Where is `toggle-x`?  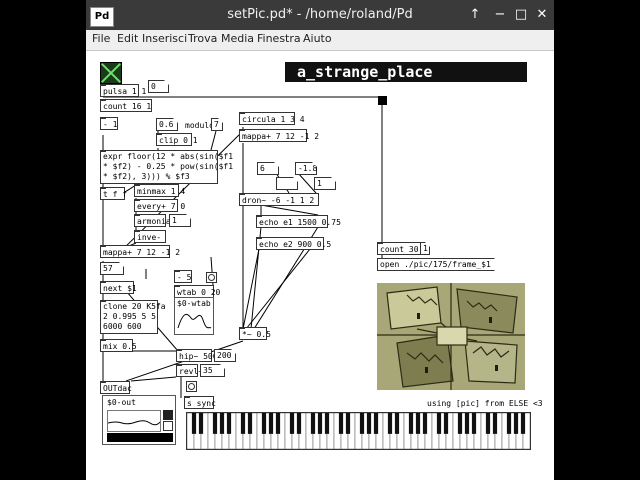 toggle-x is located at coordinates (111, 73).